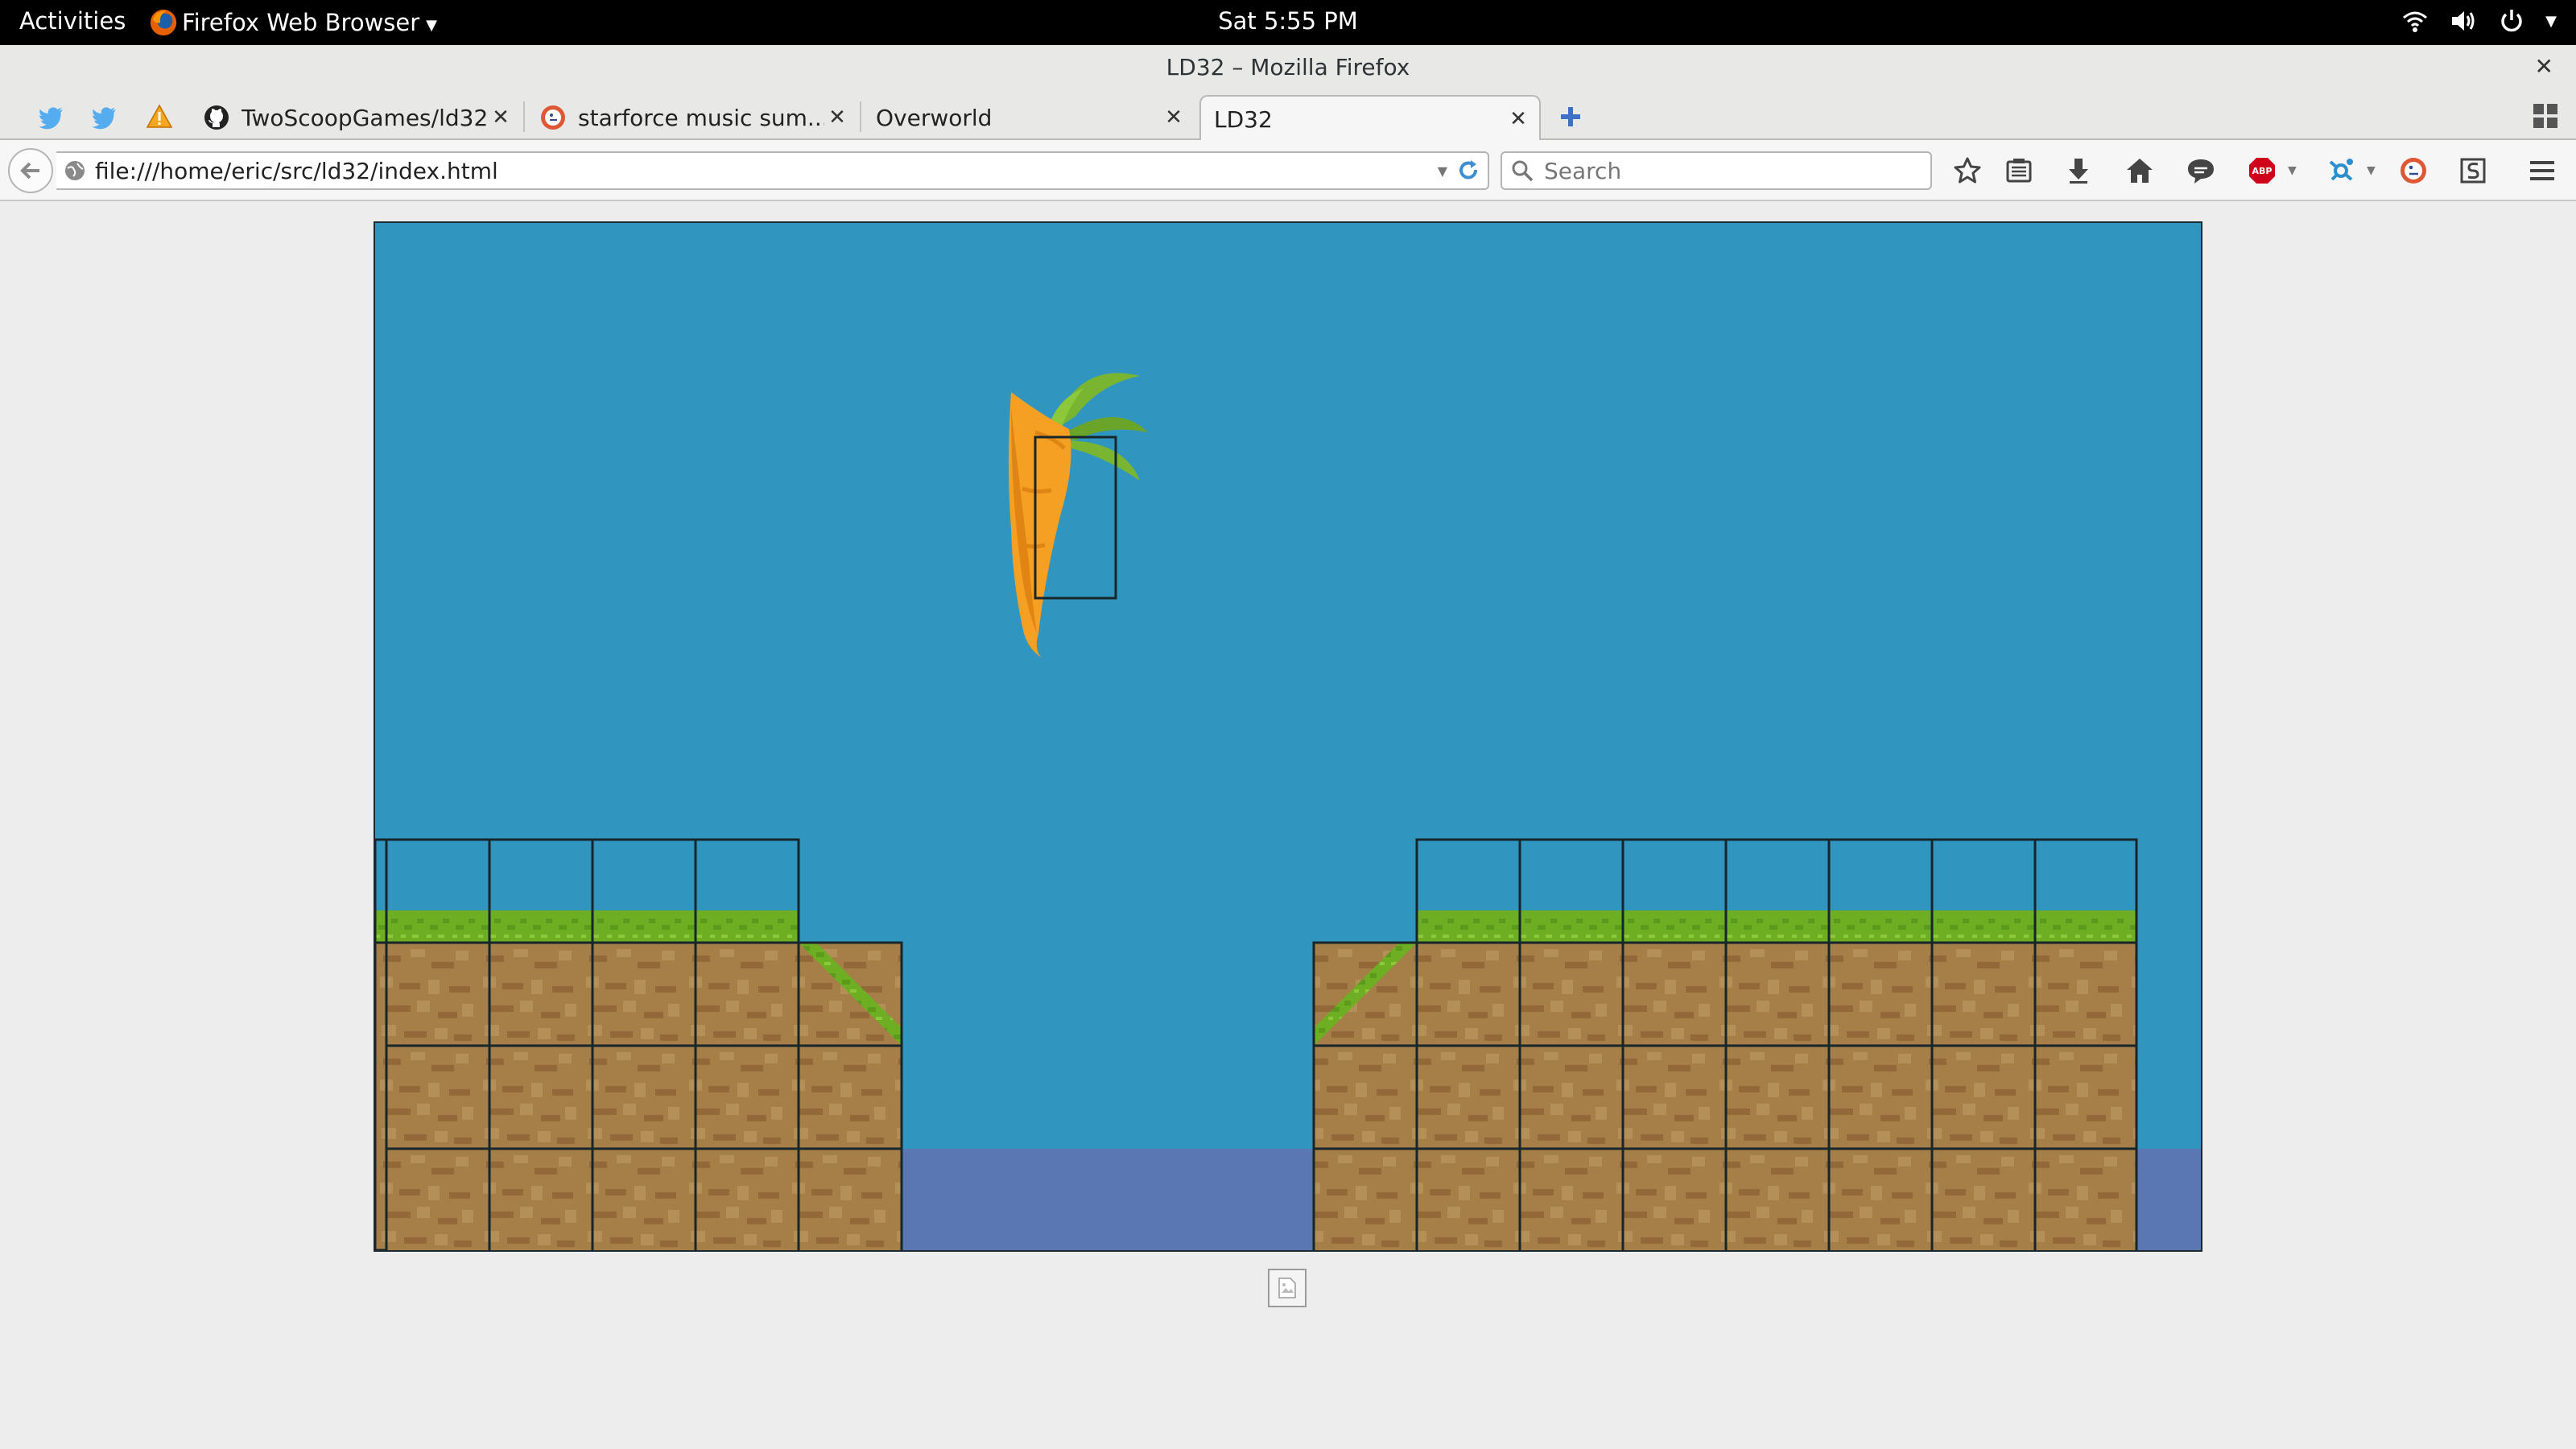 The width and height of the screenshot is (2576, 1449). I want to click on addon-icon, so click(2341, 170).